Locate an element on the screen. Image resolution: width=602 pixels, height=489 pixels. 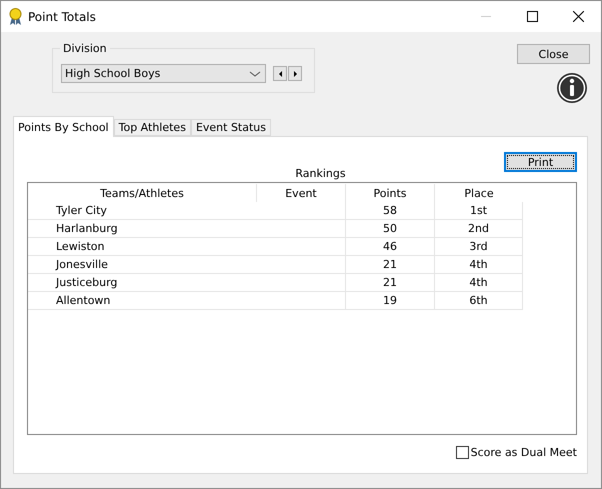
table-cell: Allentown is located at coordinates (142, 301).